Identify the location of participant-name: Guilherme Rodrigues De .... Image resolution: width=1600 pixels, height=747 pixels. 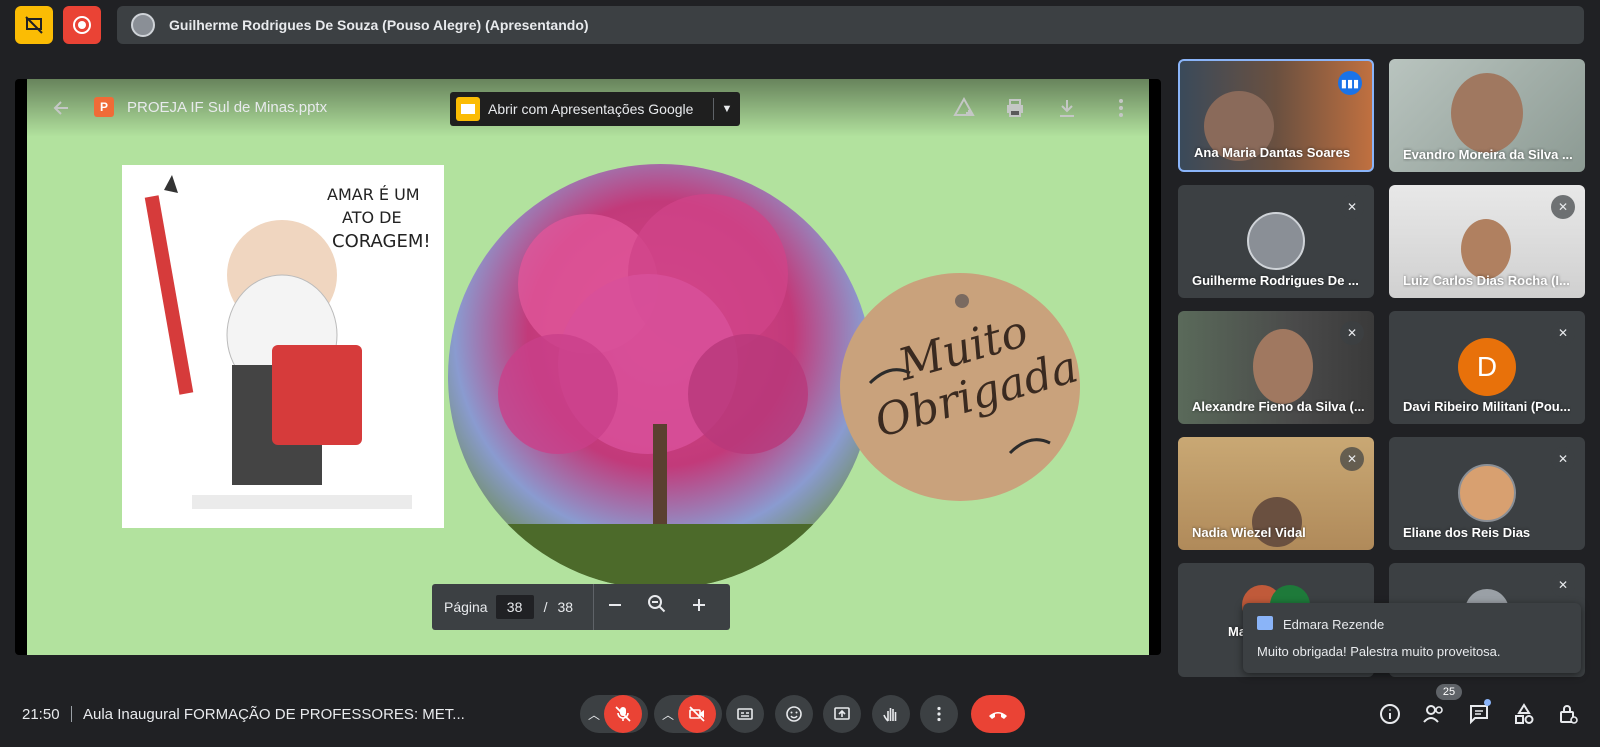
(1275, 280).